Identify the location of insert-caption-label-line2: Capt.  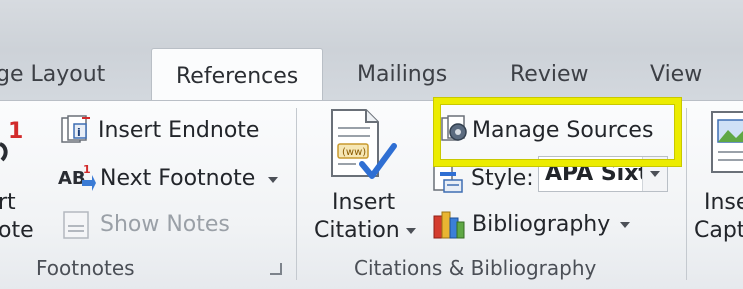
(718, 230).